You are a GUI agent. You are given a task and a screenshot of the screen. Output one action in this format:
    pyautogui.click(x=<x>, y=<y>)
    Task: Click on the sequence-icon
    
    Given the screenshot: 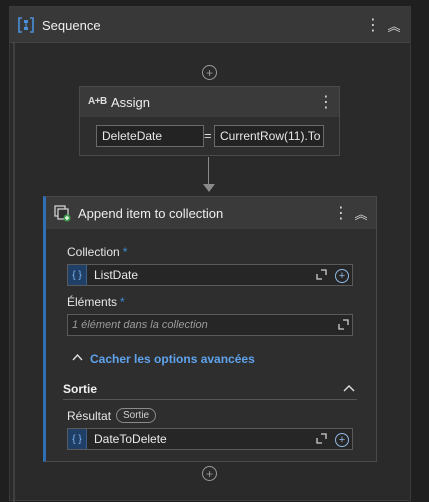 What is the action you would take?
    pyautogui.click(x=26, y=25)
    